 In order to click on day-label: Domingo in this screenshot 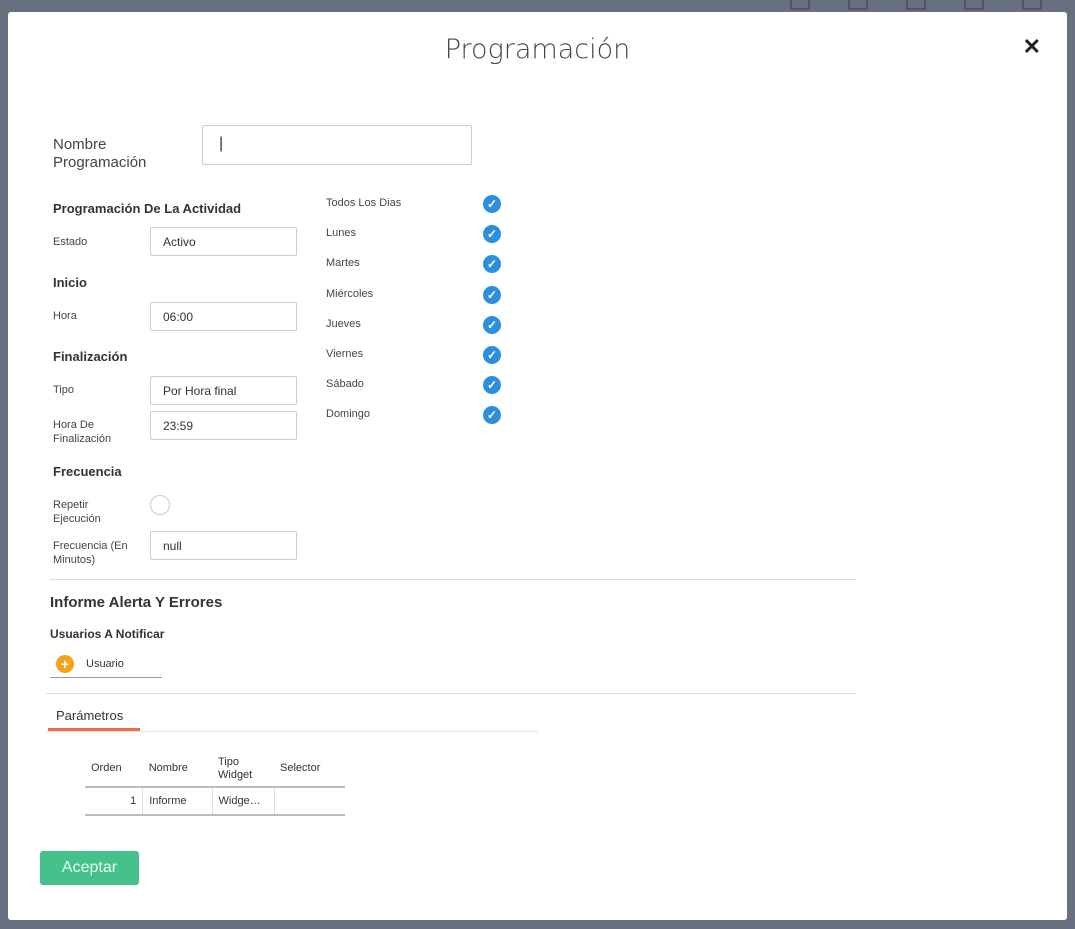, I will do `click(348, 414)`.